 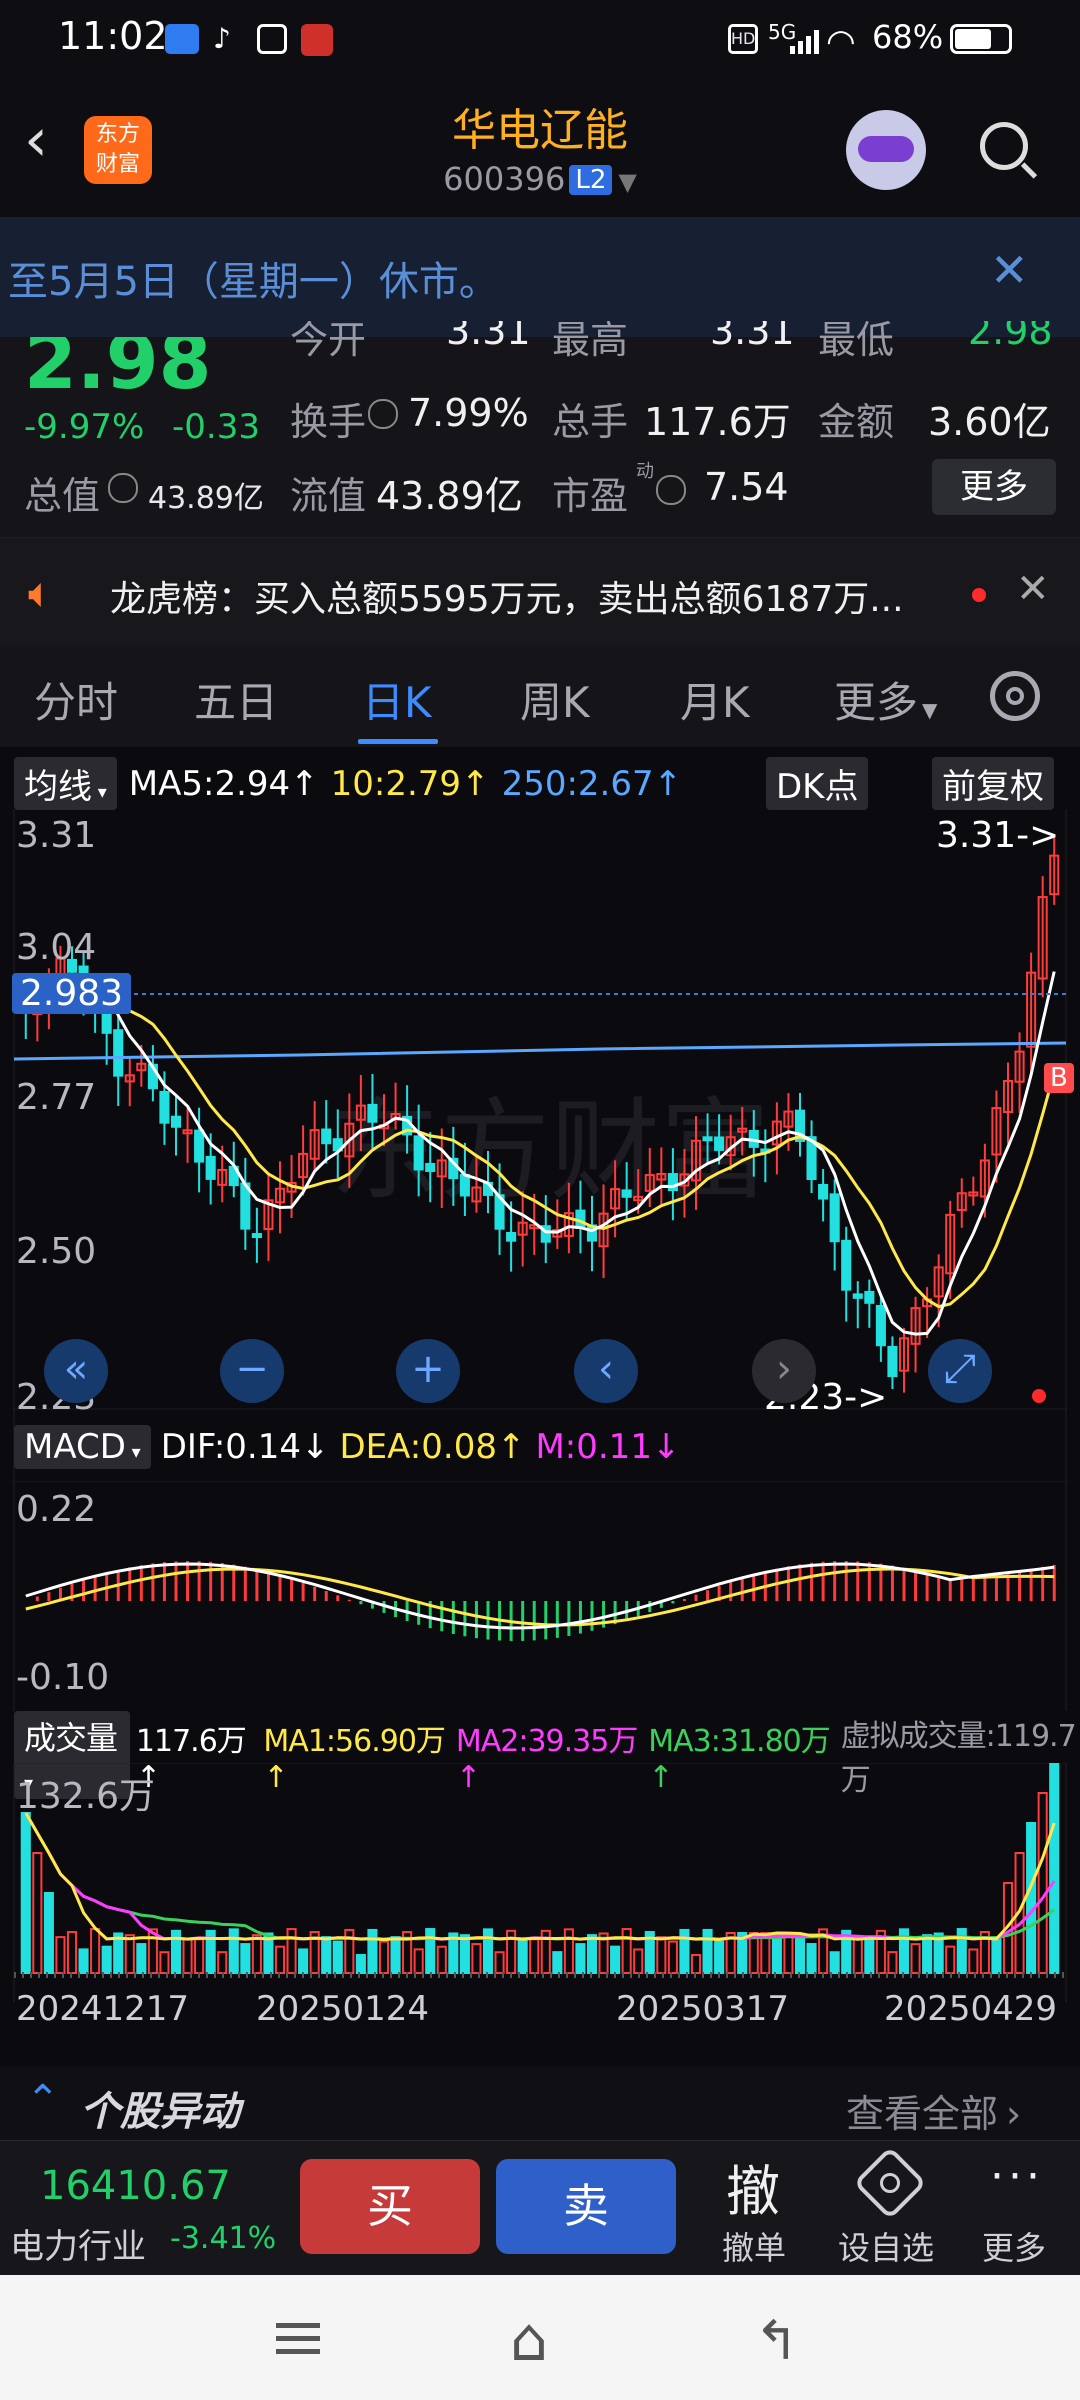 I want to click on ma10-legend: 10:2.79↑, so click(x=410, y=783).